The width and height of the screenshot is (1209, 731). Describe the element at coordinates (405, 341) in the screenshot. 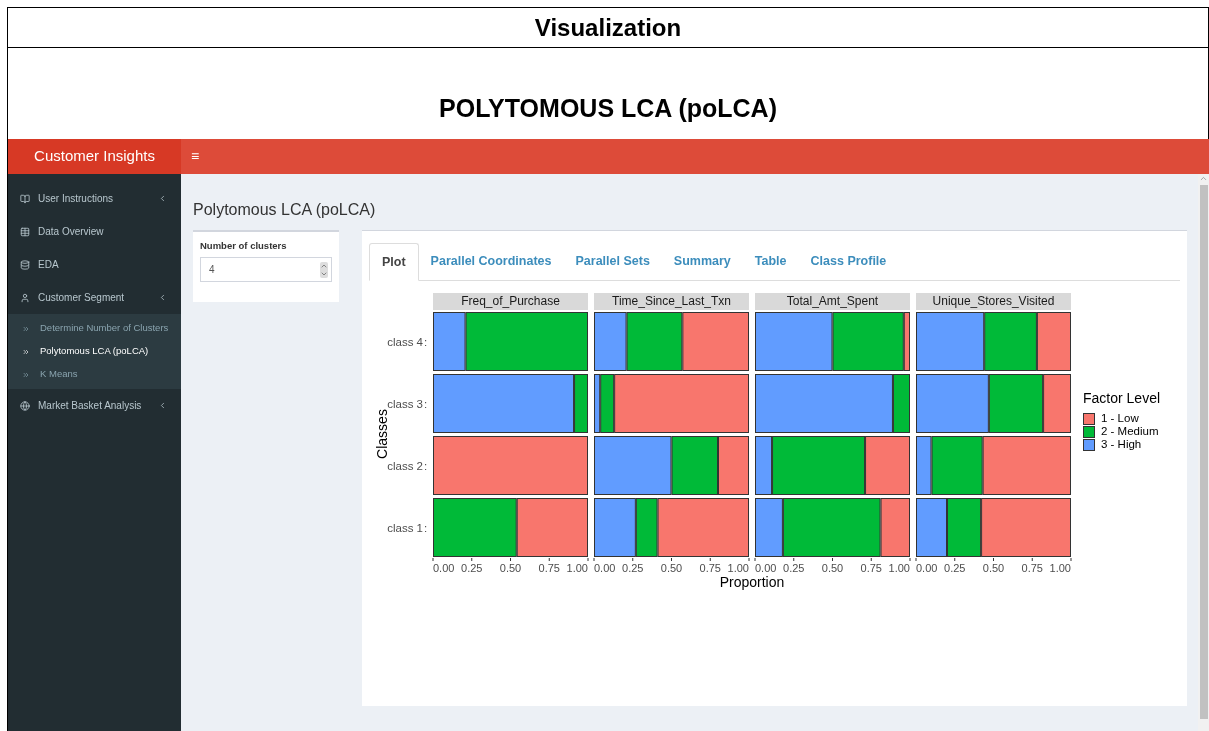

I see `y-tick-label: class 4` at that location.